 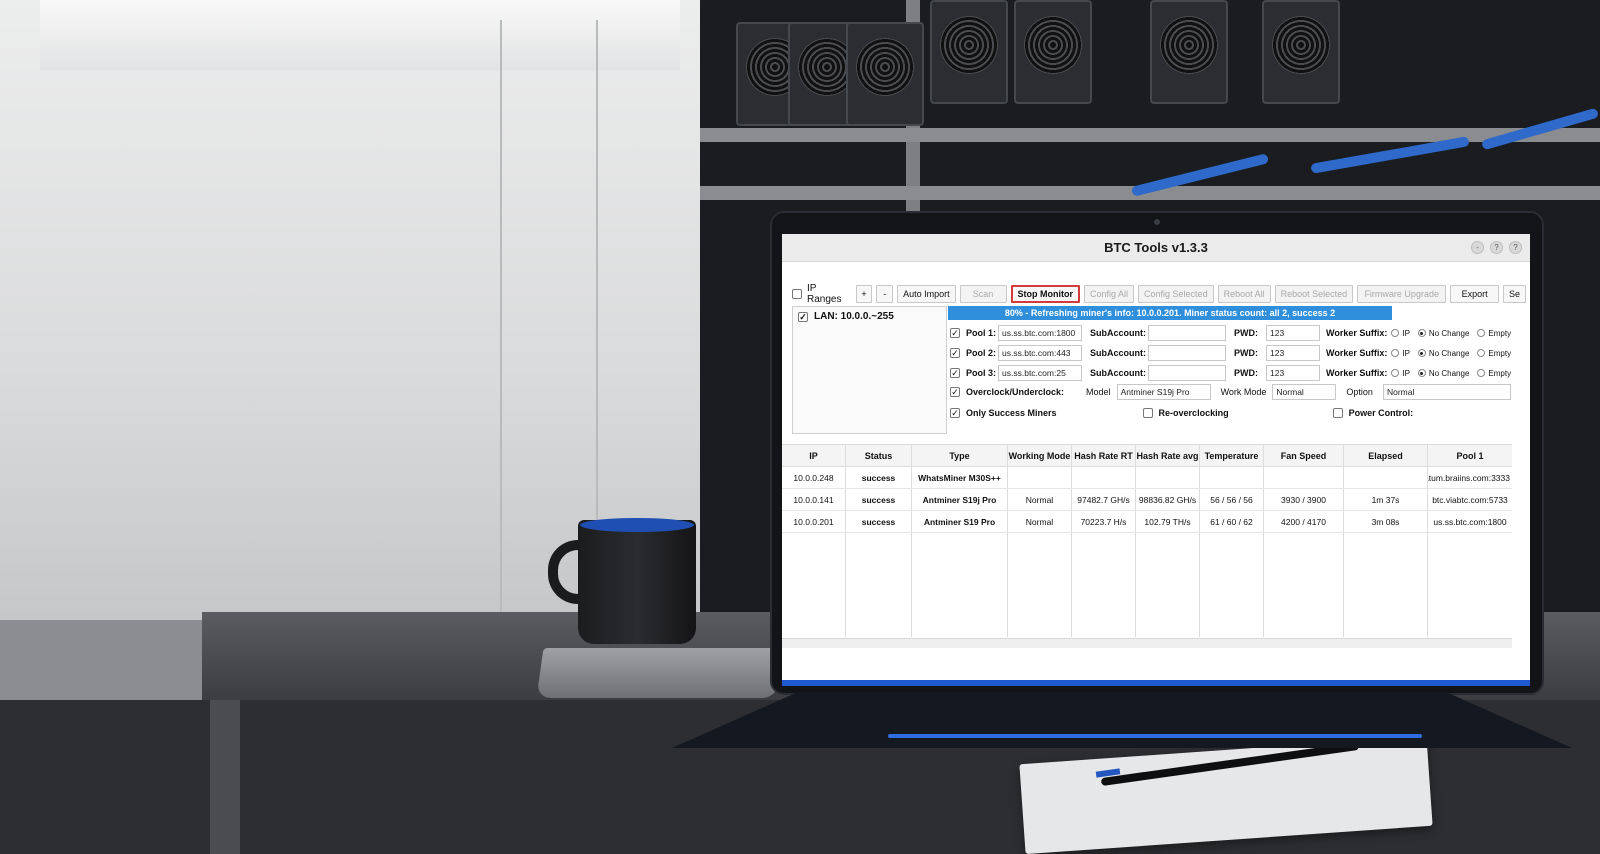 I want to click on column-header-pool-1: Pool 1, so click(x=1470, y=455).